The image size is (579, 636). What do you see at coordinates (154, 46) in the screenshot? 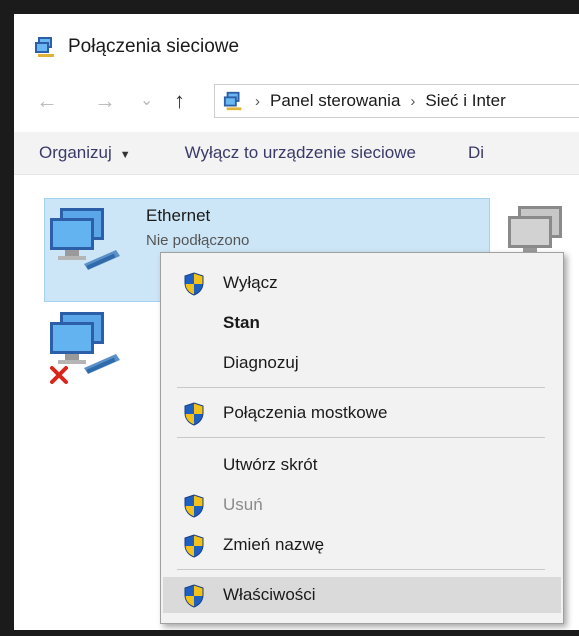
I see `window-title: Połączenia sieciowe` at bounding box center [154, 46].